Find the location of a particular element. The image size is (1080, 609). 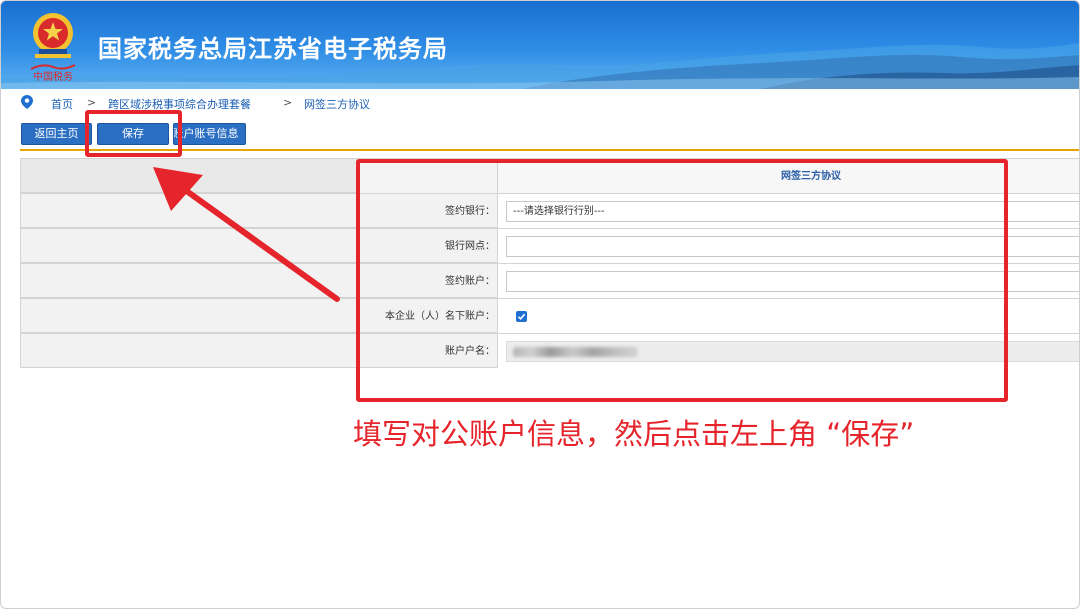

emblem-caption: 中国税务 is located at coordinates (53, 76).